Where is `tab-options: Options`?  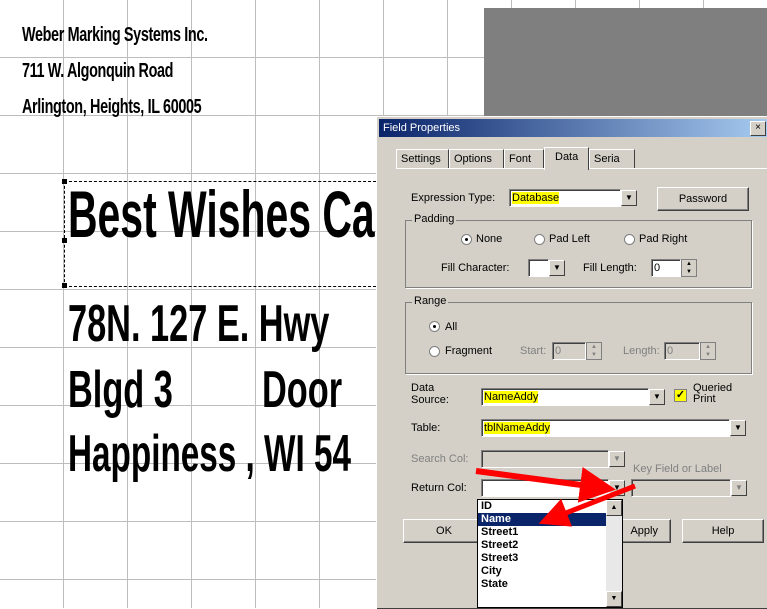 tab-options: Options is located at coordinates (476, 159).